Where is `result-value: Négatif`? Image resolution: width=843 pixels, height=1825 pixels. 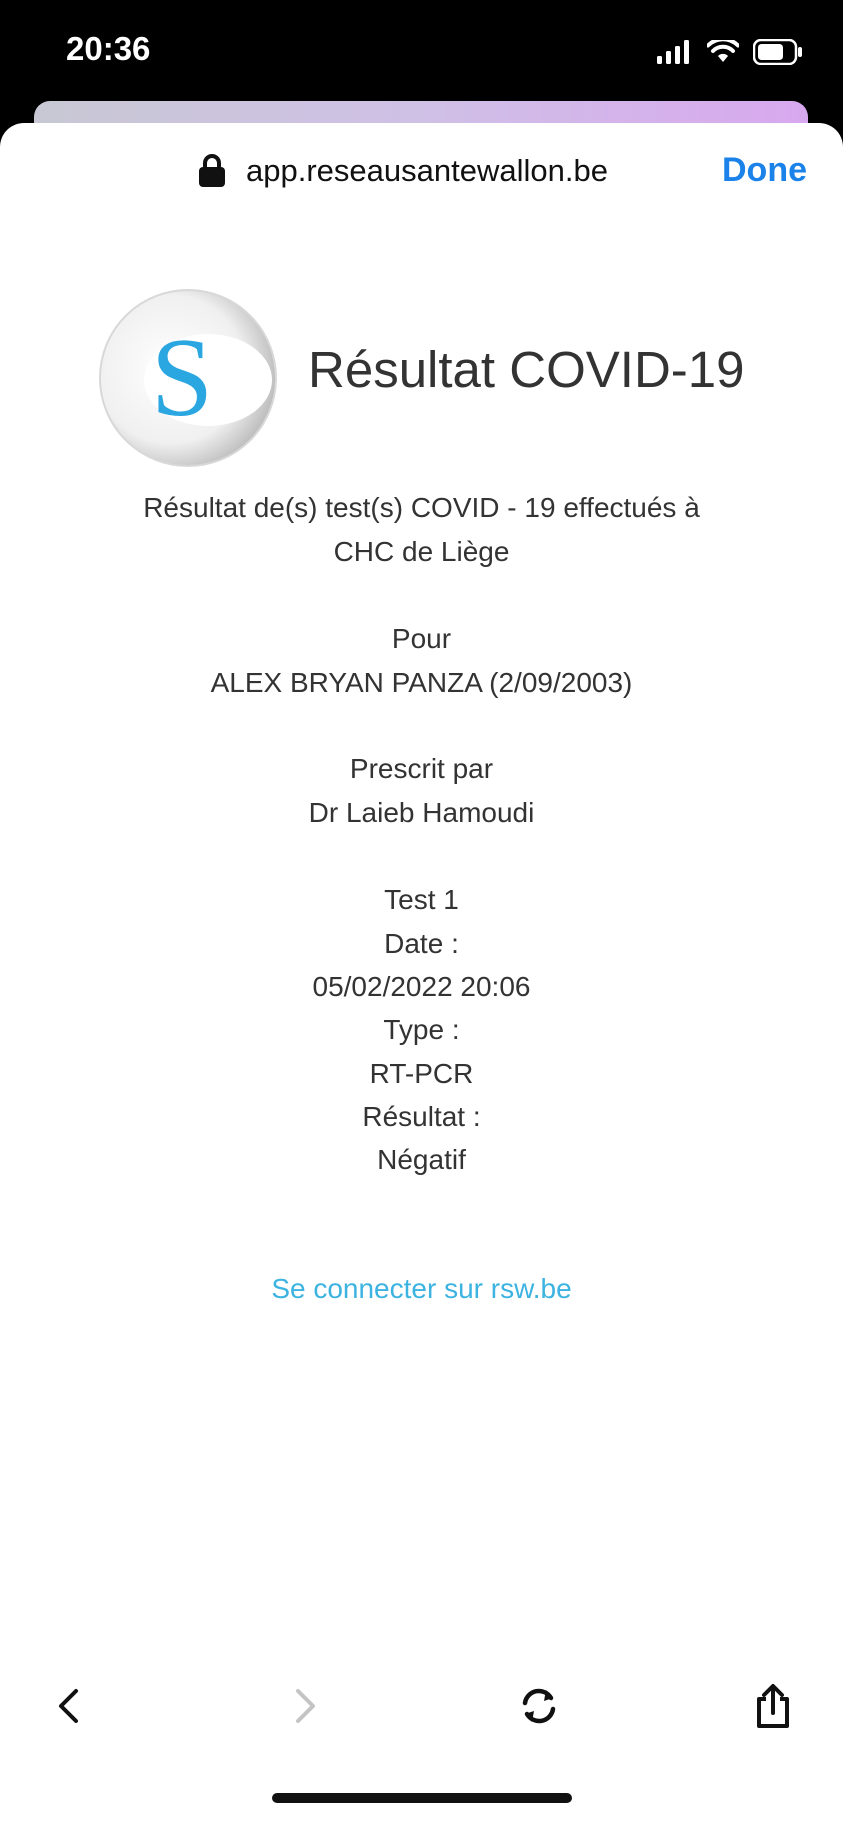
result-value: Négatif is located at coordinates (421, 1159).